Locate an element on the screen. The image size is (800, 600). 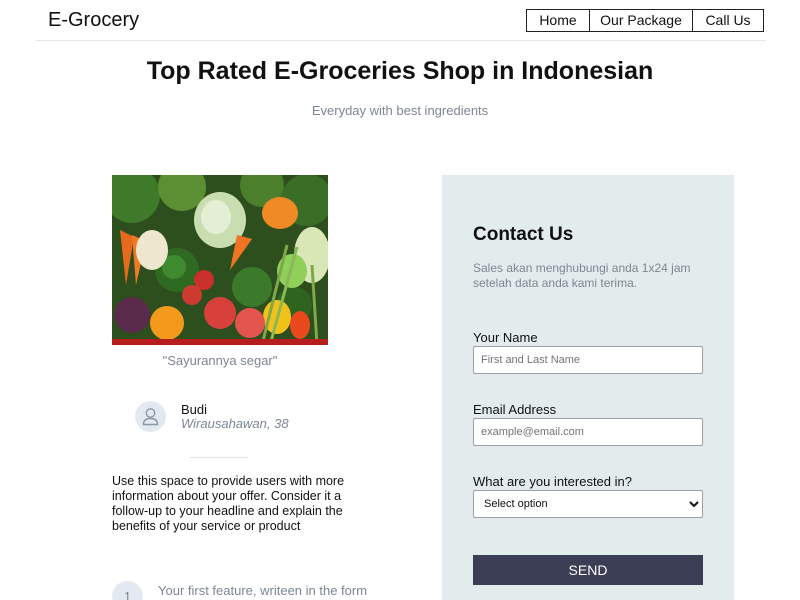
hero-subtitle: Everyday with best ingredients is located at coordinates (400, 110).